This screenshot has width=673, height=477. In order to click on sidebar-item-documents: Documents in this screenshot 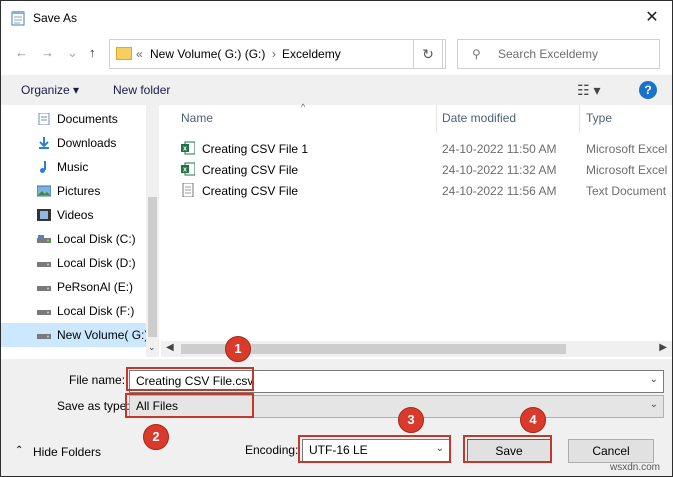, I will do `click(73, 119)`.